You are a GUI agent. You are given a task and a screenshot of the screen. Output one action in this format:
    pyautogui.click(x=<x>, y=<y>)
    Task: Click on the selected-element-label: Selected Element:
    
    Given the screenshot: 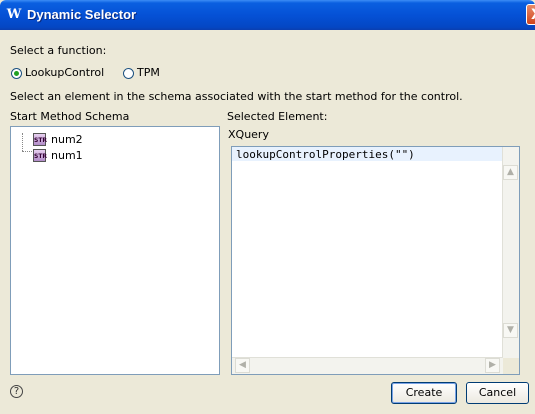 What is the action you would take?
    pyautogui.click(x=277, y=116)
    